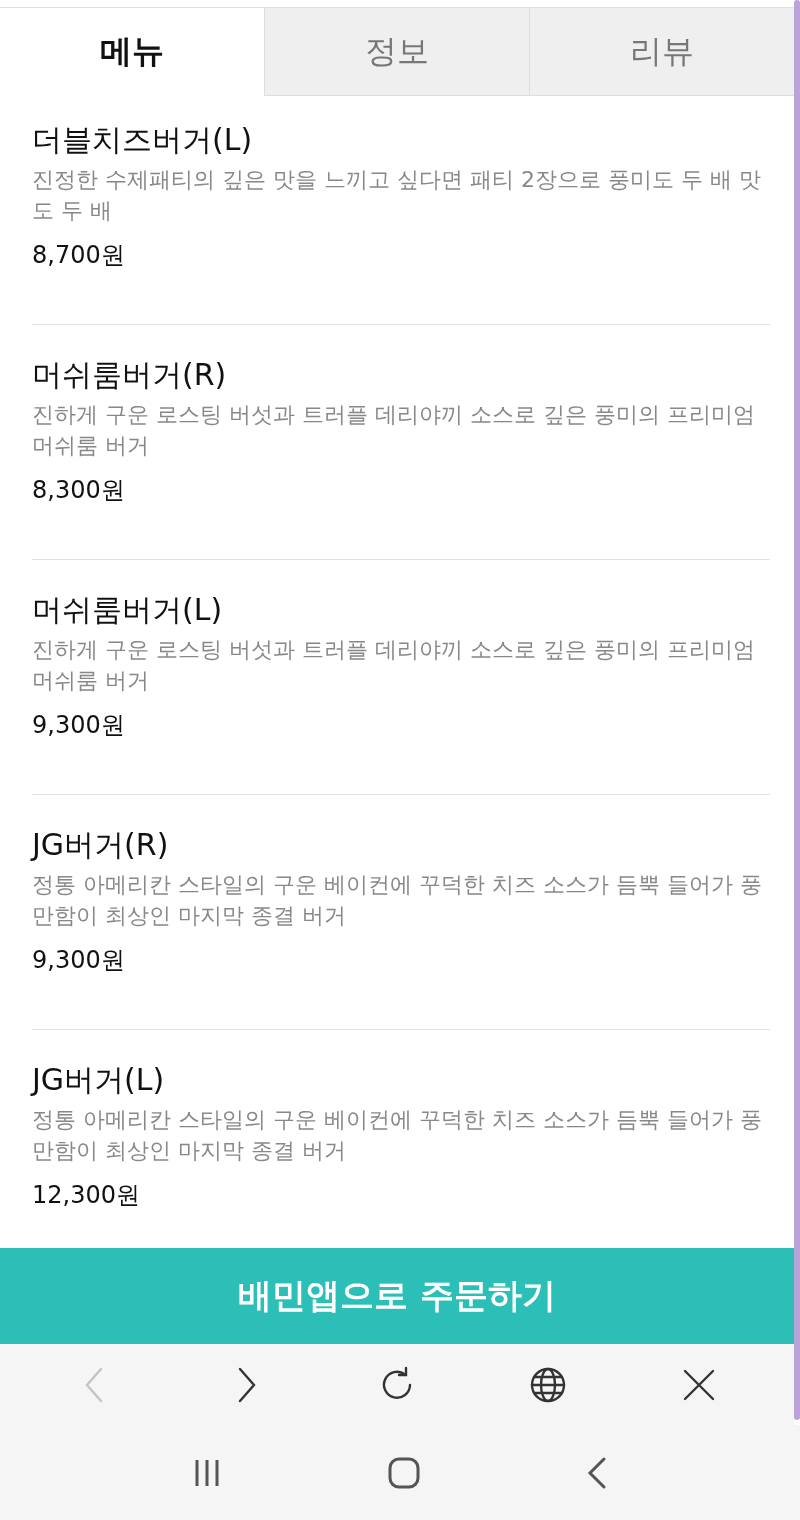  Describe the element at coordinates (401, 140) in the screenshot. I see `menu-item-name: 더블치즈버거(L)` at that location.